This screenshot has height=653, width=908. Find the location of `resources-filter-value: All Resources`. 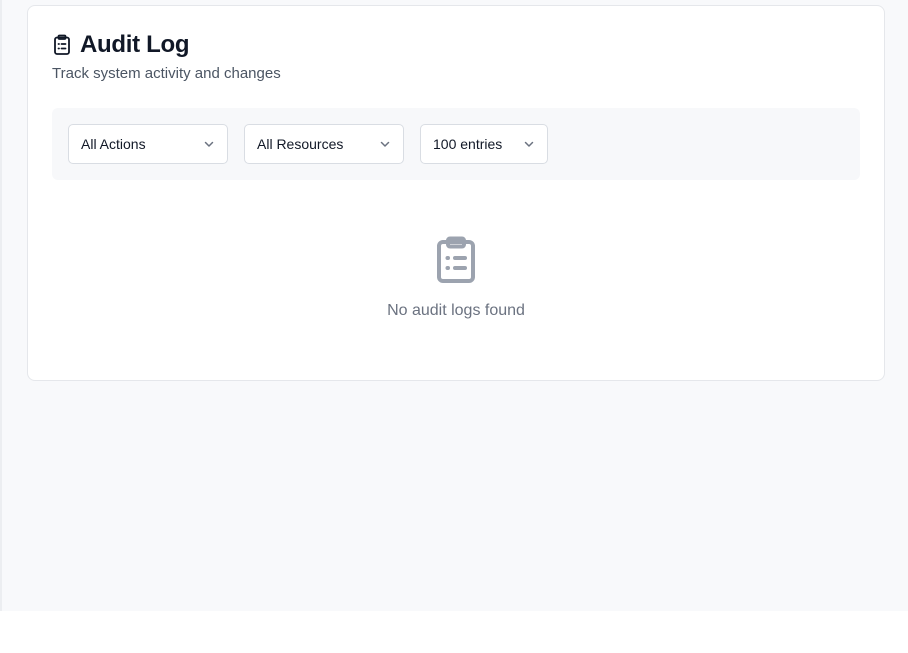

resources-filter-value: All Resources is located at coordinates (300, 144).